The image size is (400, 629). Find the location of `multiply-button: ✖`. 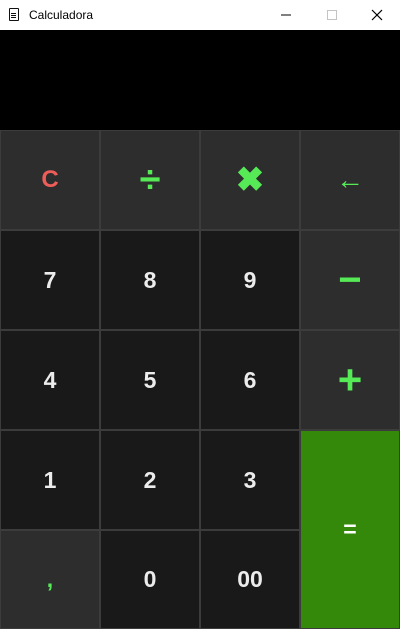

multiply-button: ✖ is located at coordinates (250, 180).